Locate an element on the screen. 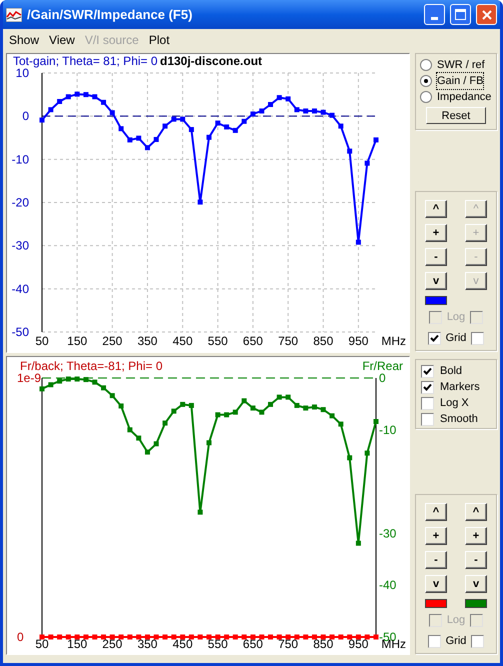  close-button is located at coordinates (486, 14).